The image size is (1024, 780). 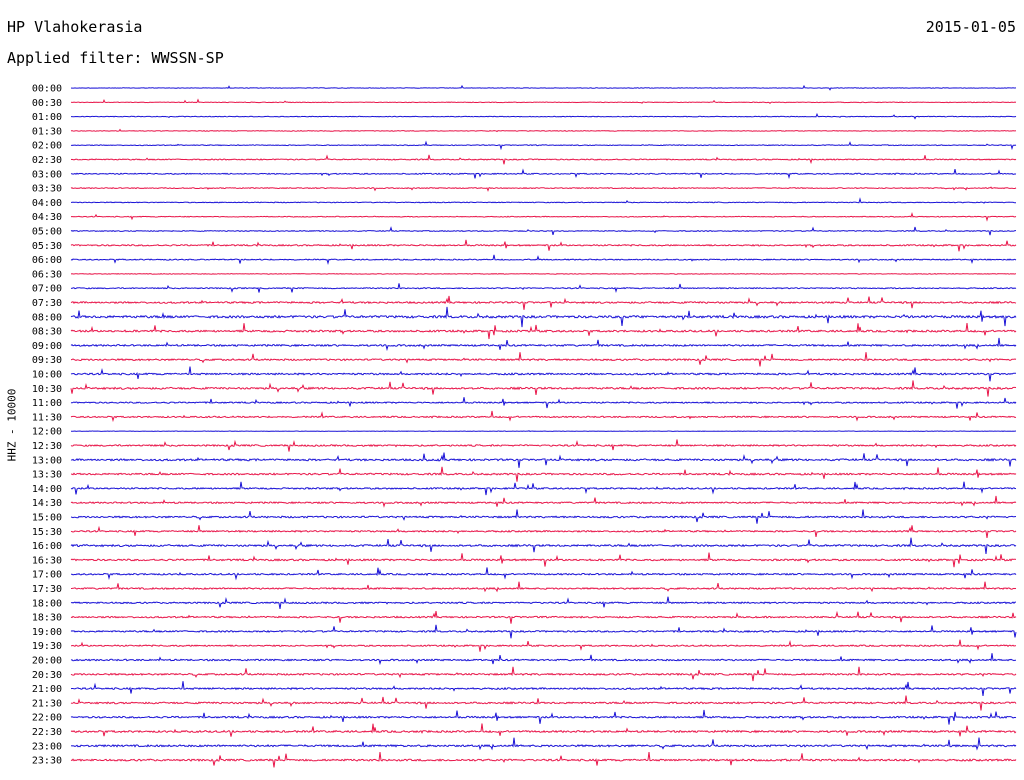 I want to click on trace-line-1900, so click(x=543, y=631).